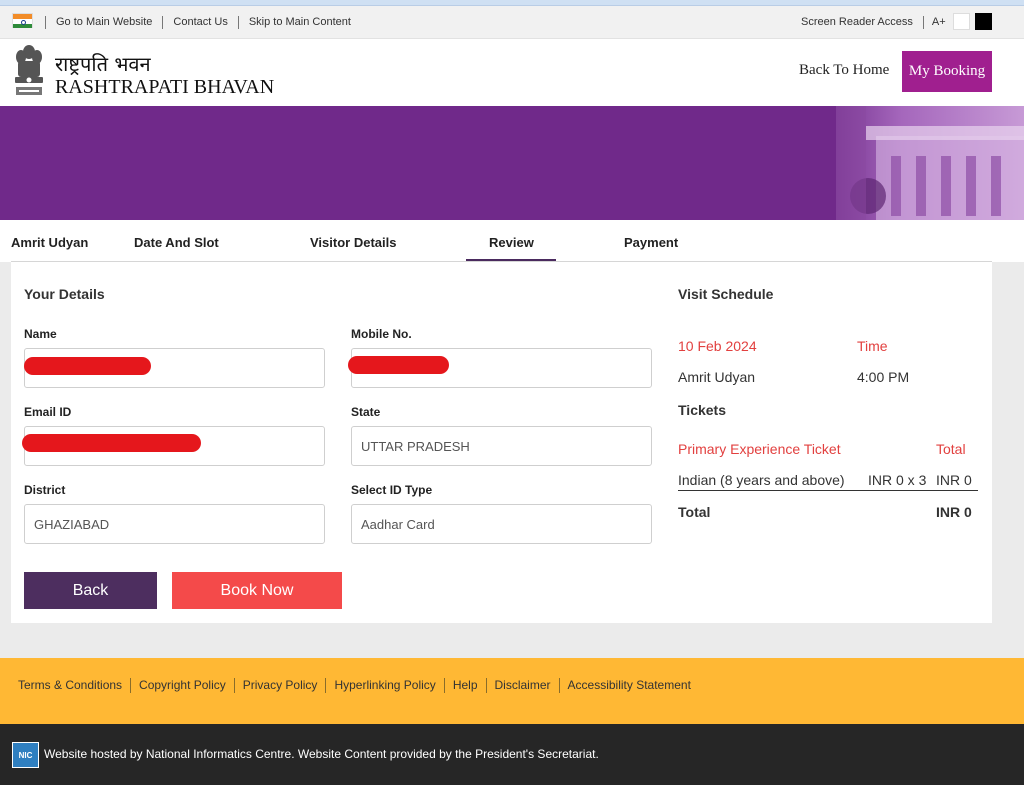 The width and height of the screenshot is (1024, 785). What do you see at coordinates (165, 87) in the screenshot?
I see `site-title-english: RASHTRAPATI BHAVAN` at bounding box center [165, 87].